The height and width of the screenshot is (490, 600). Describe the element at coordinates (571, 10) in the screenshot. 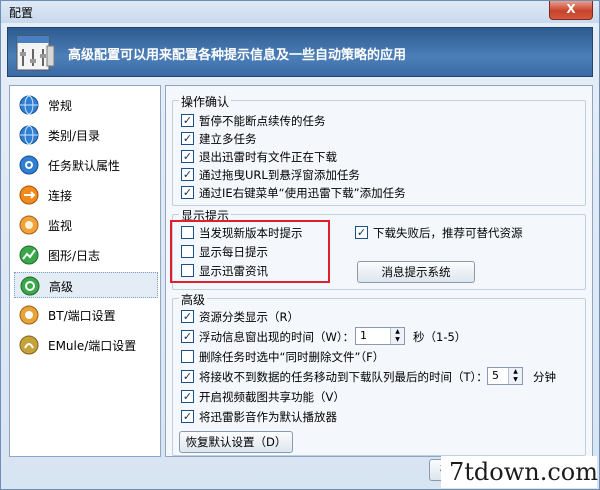

I see `close-button: X` at that location.